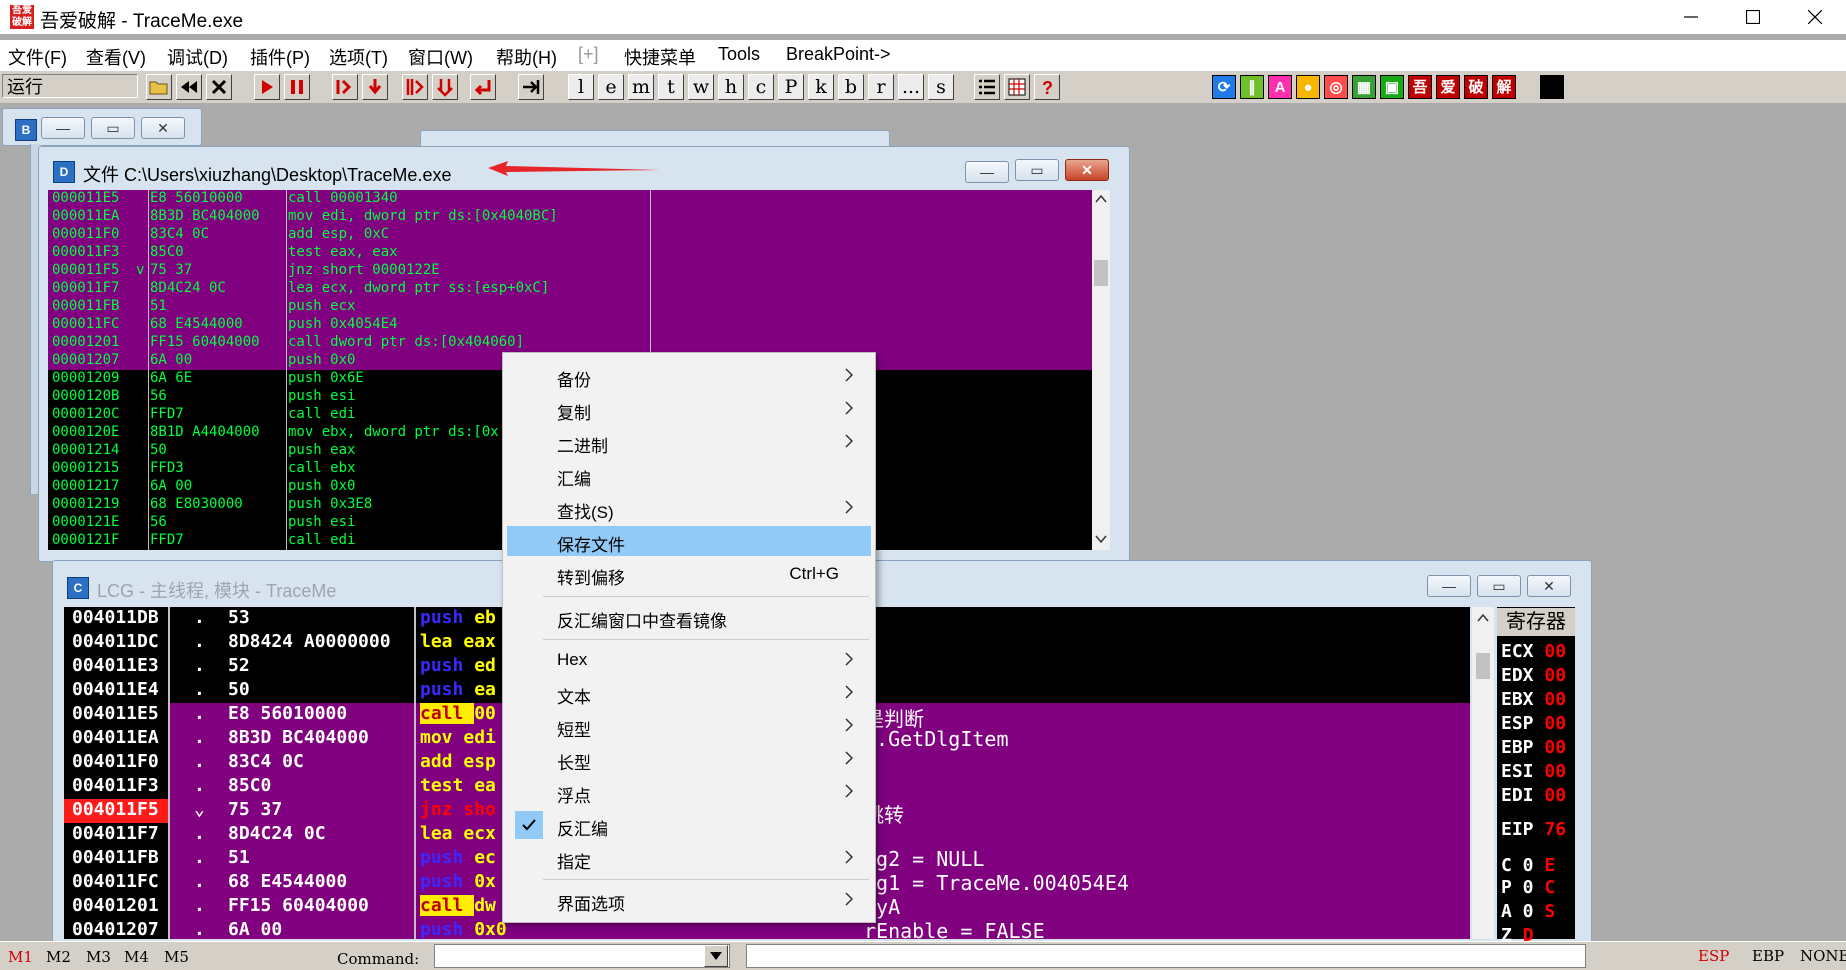 This screenshot has width=1846, height=970. What do you see at coordinates (440, 57) in the screenshot?
I see `menu-window: 窗口(W)` at bounding box center [440, 57].